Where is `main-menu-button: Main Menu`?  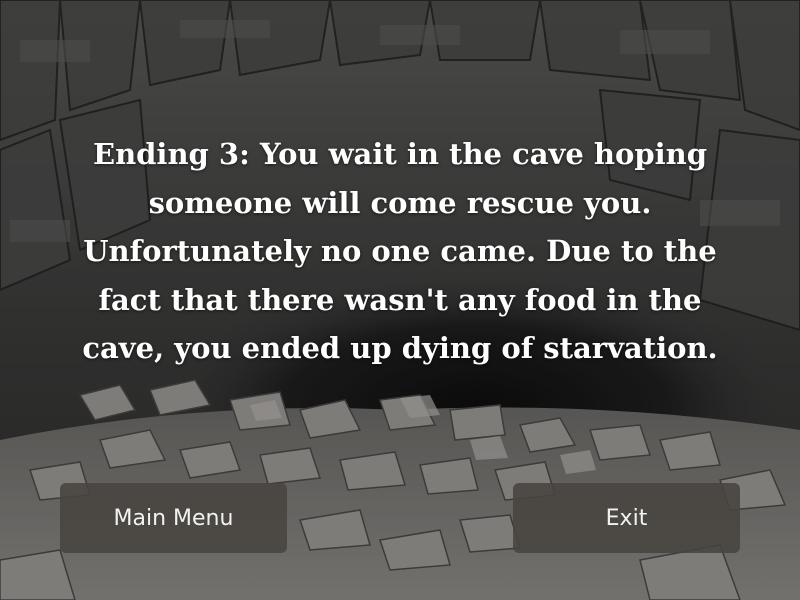 main-menu-button: Main Menu is located at coordinates (173, 518).